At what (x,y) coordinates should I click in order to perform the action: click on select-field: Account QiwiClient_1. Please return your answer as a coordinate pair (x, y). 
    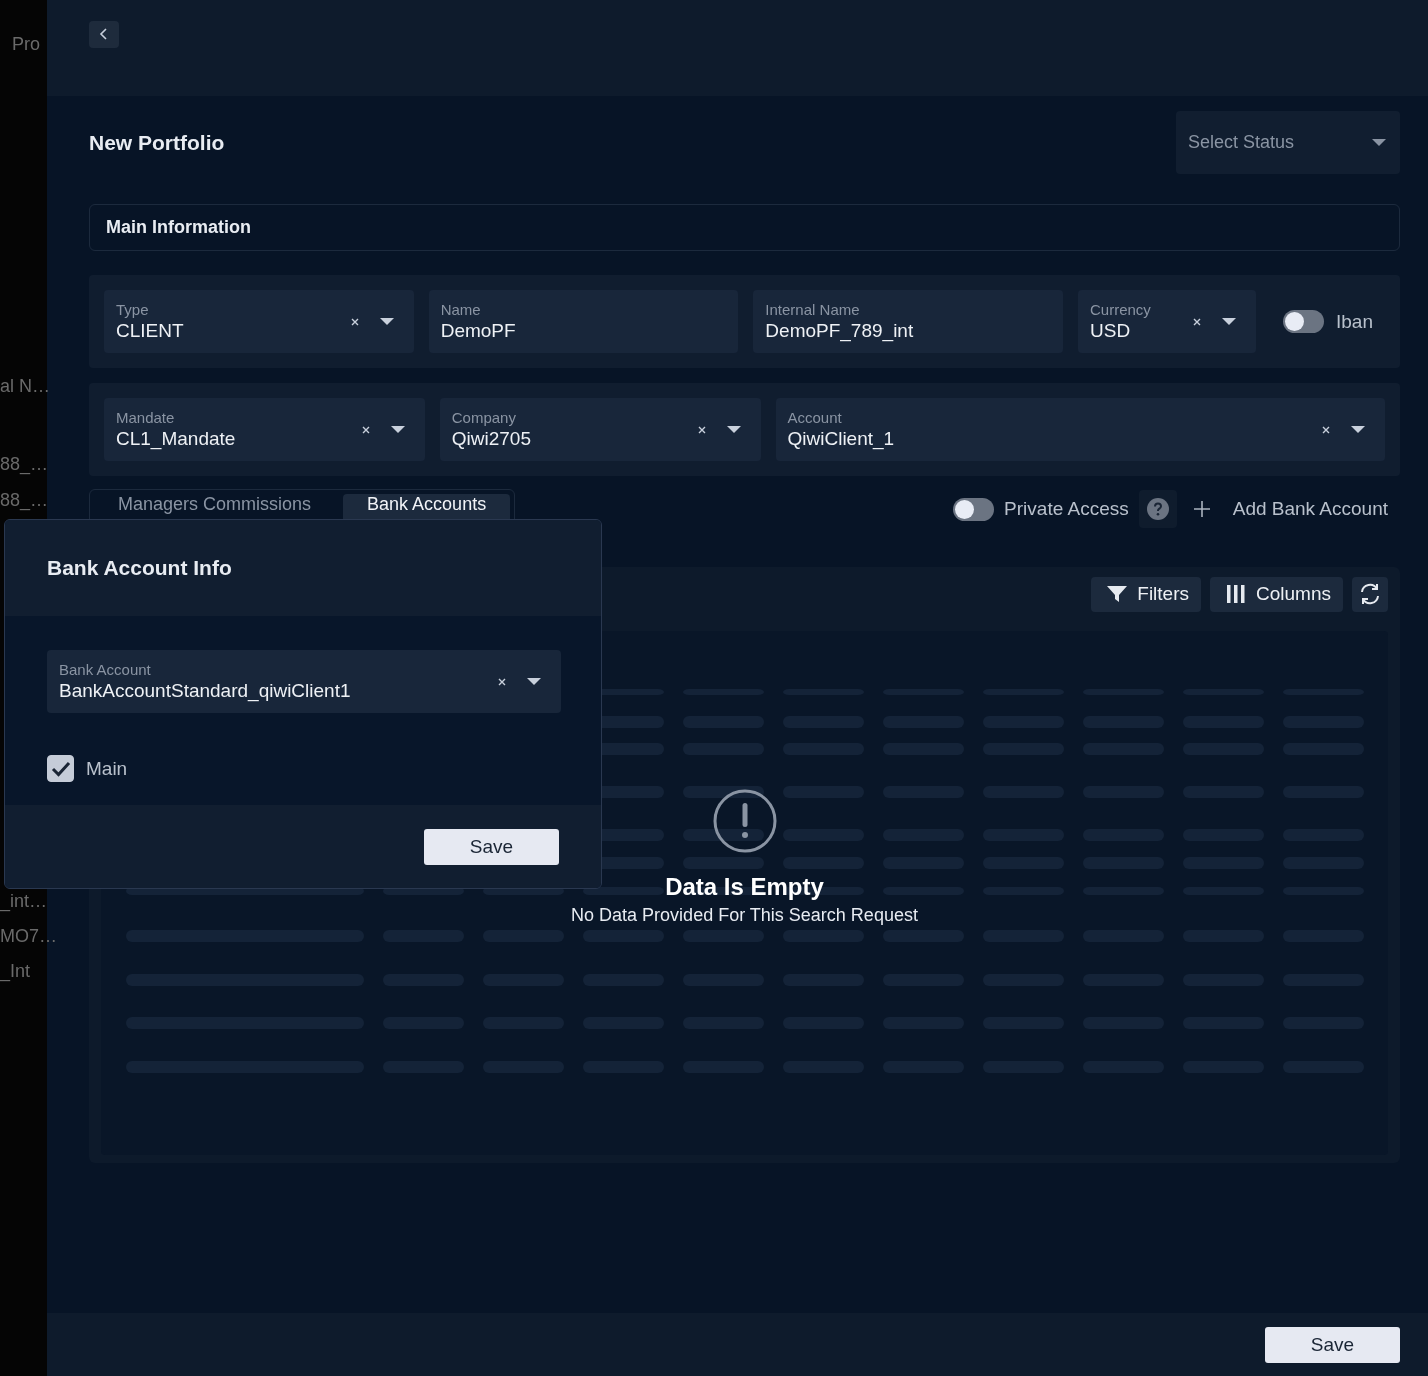
    Looking at the image, I should click on (1080, 429).